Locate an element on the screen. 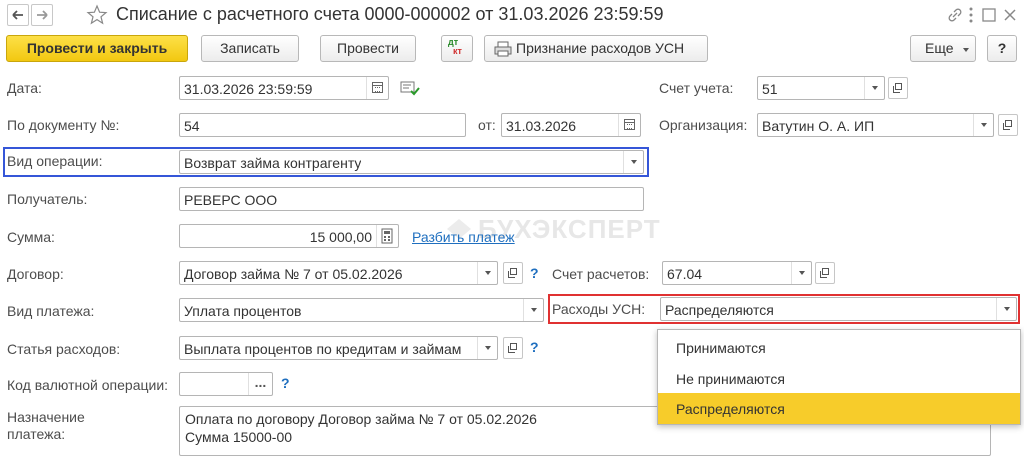  usn-expense-select: Распределяются is located at coordinates (838, 309).